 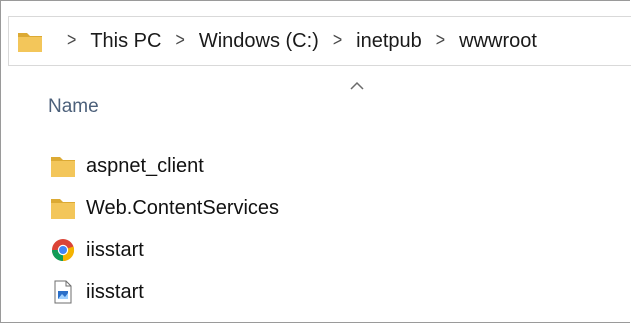 I want to click on breadcrumb-wwwroot: wwwroot, so click(x=498, y=41).